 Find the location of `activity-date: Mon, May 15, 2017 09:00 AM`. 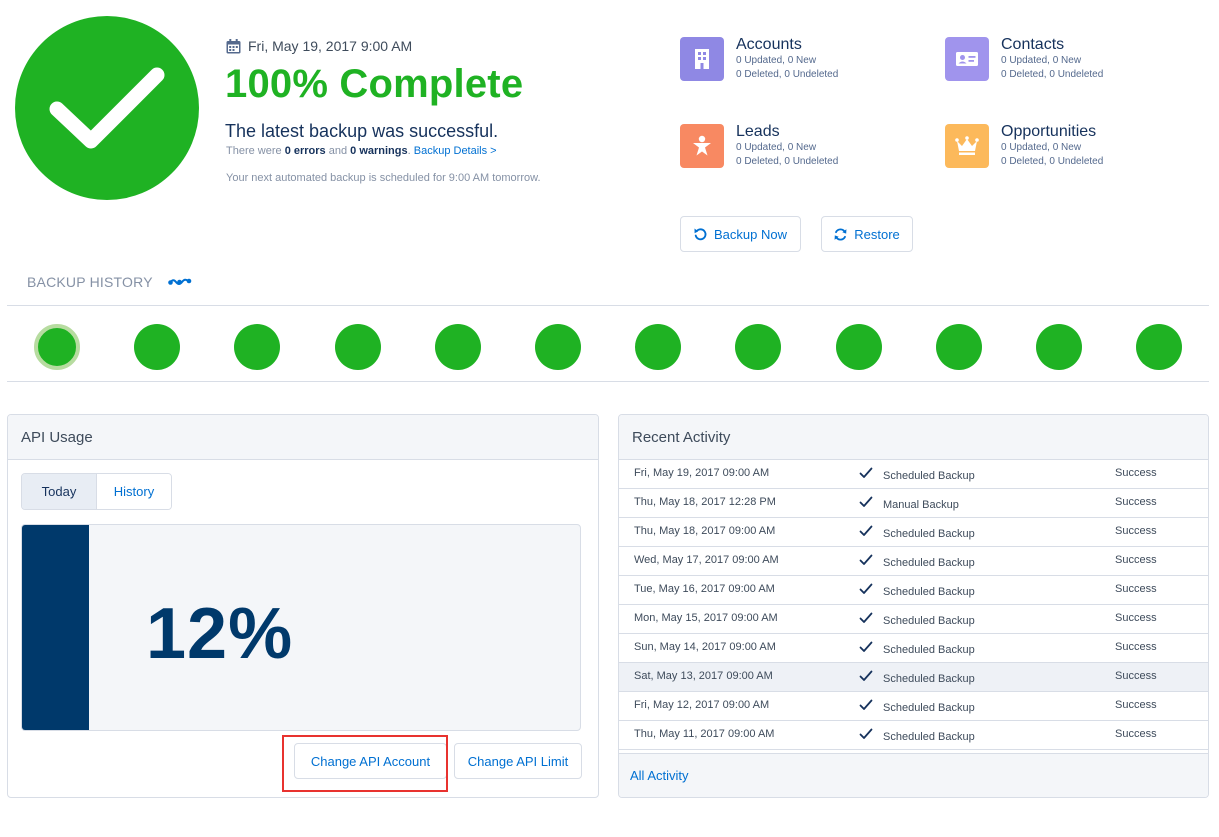

activity-date: Mon, May 15, 2017 09:00 AM is located at coordinates (706, 618).